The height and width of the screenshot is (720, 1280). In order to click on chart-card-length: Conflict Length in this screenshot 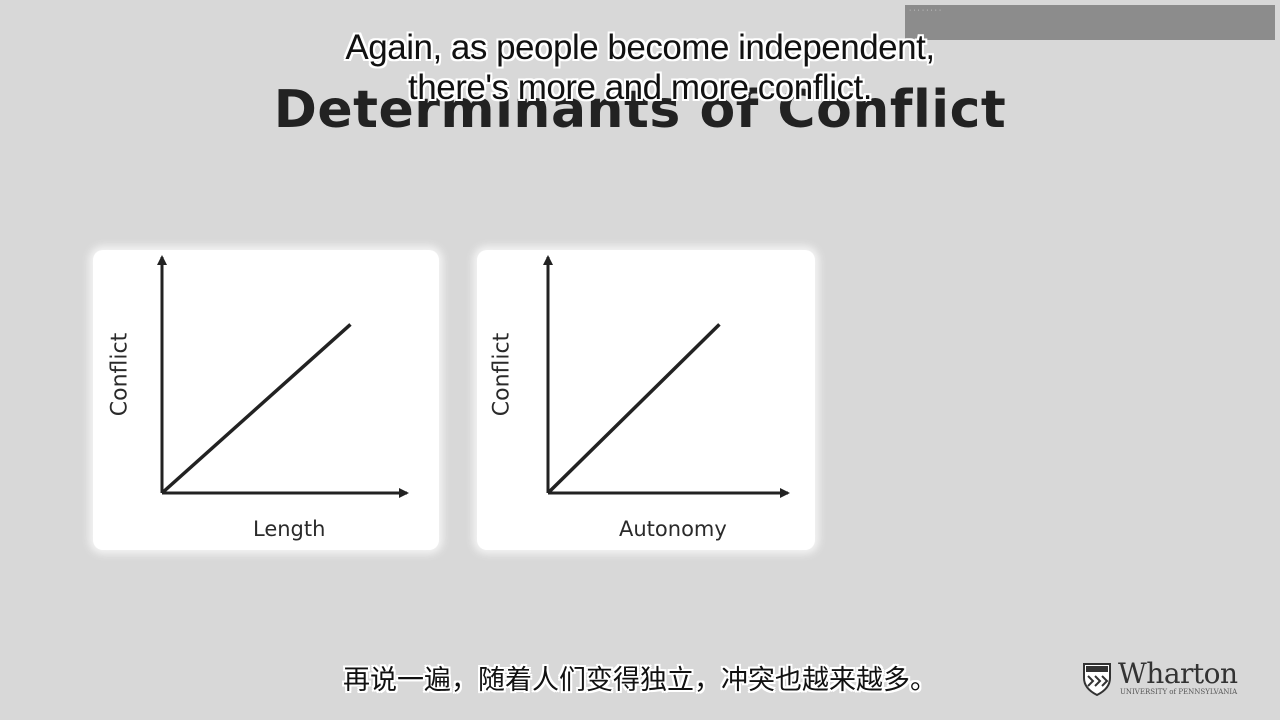, I will do `click(266, 400)`.